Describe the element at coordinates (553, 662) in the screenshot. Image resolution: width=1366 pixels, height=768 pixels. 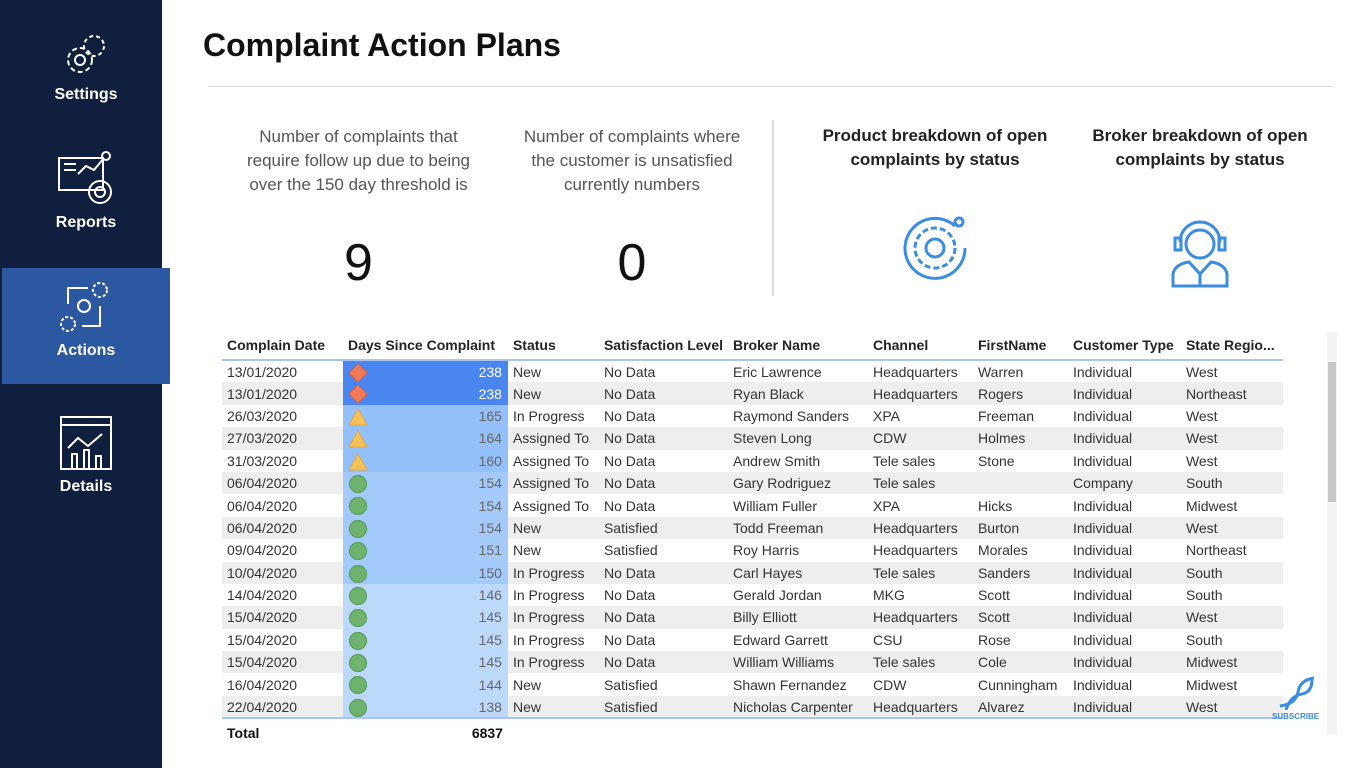
I see `table-cell: In Progress` at that location.